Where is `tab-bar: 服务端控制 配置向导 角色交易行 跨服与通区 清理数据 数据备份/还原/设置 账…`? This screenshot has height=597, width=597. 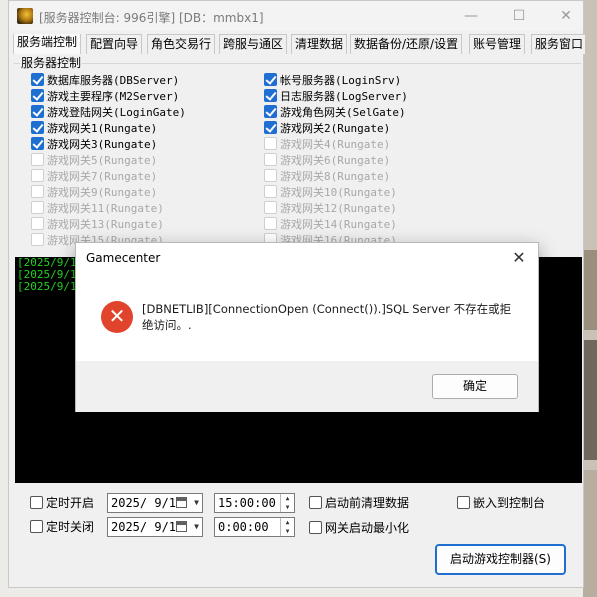
tab-bar: 服务端控制 配置向导 角色交易行 跨服与通区 清理数据 数据备份/还原/设置 账… is located at coordinates (299, 44).